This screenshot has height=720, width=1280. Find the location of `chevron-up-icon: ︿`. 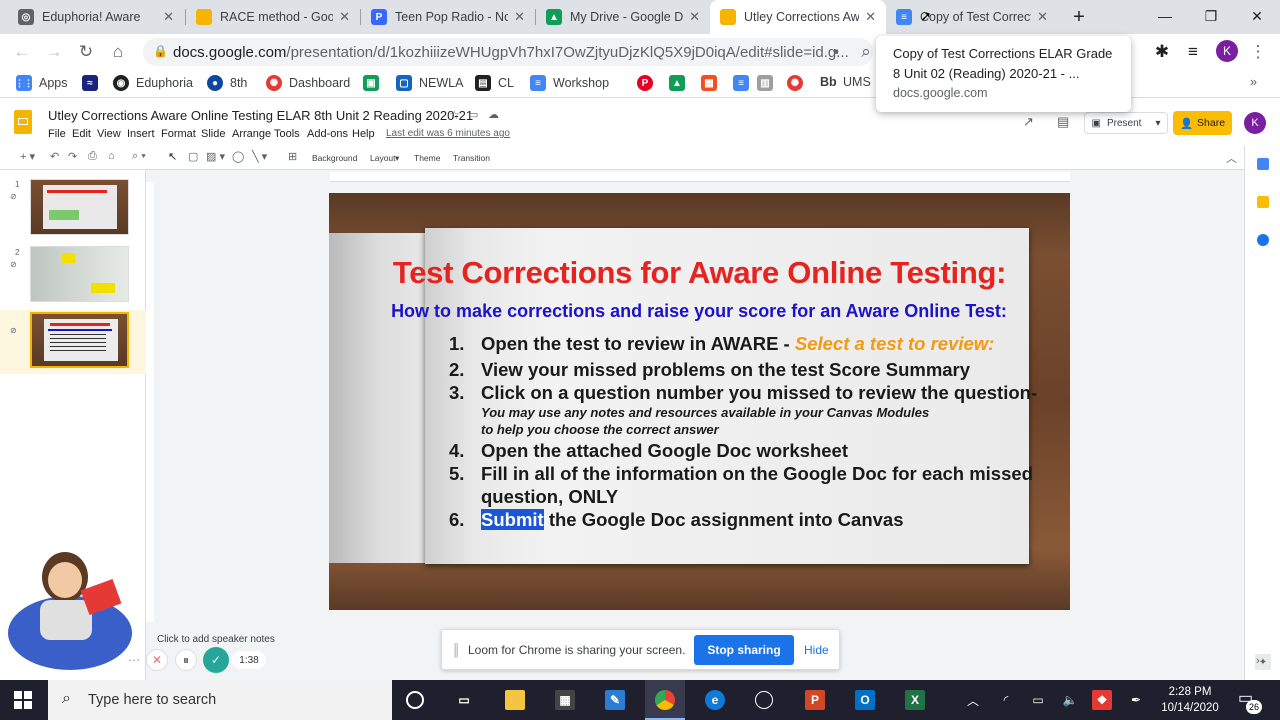

chevron-up-icon: ︿ is located at coordinates (973, 700).